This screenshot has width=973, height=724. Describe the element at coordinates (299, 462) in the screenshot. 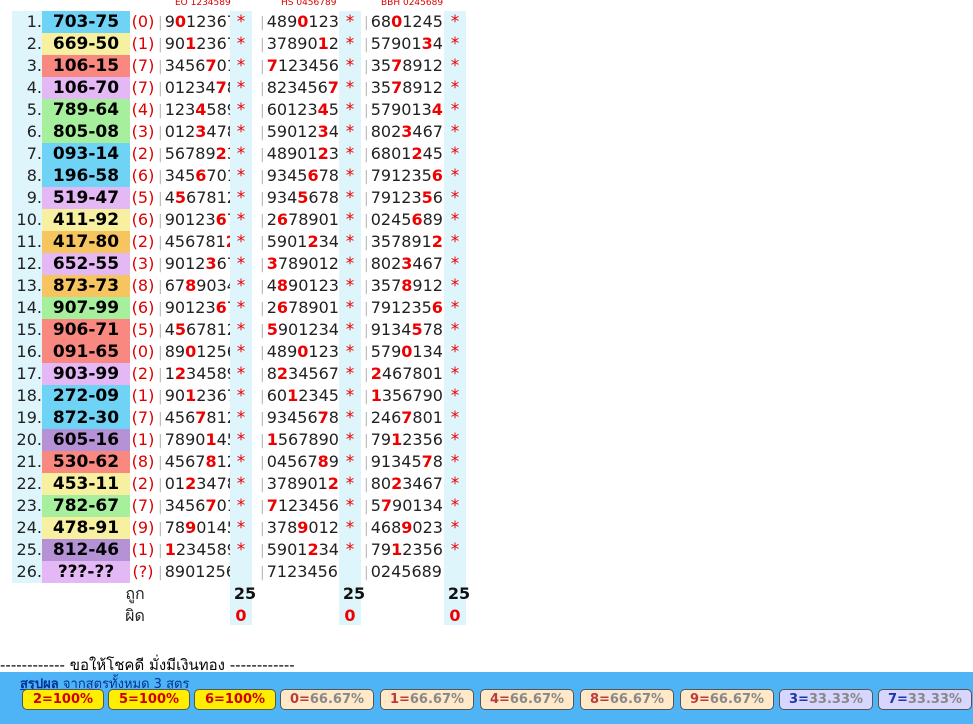

I see `formula-digits: | 0456789` at that location.